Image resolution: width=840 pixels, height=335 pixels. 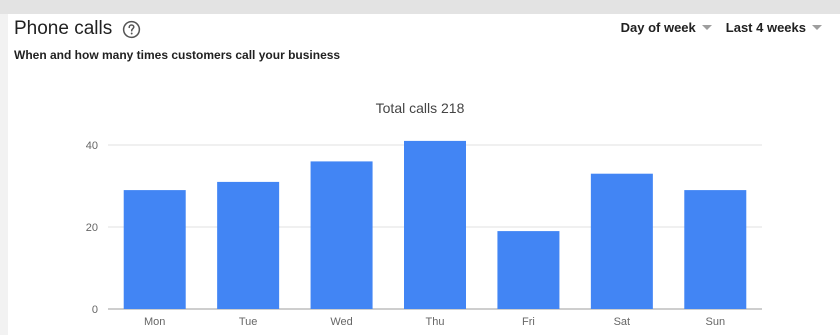 I want to click on bar-mon, so click(x=154, y=249).